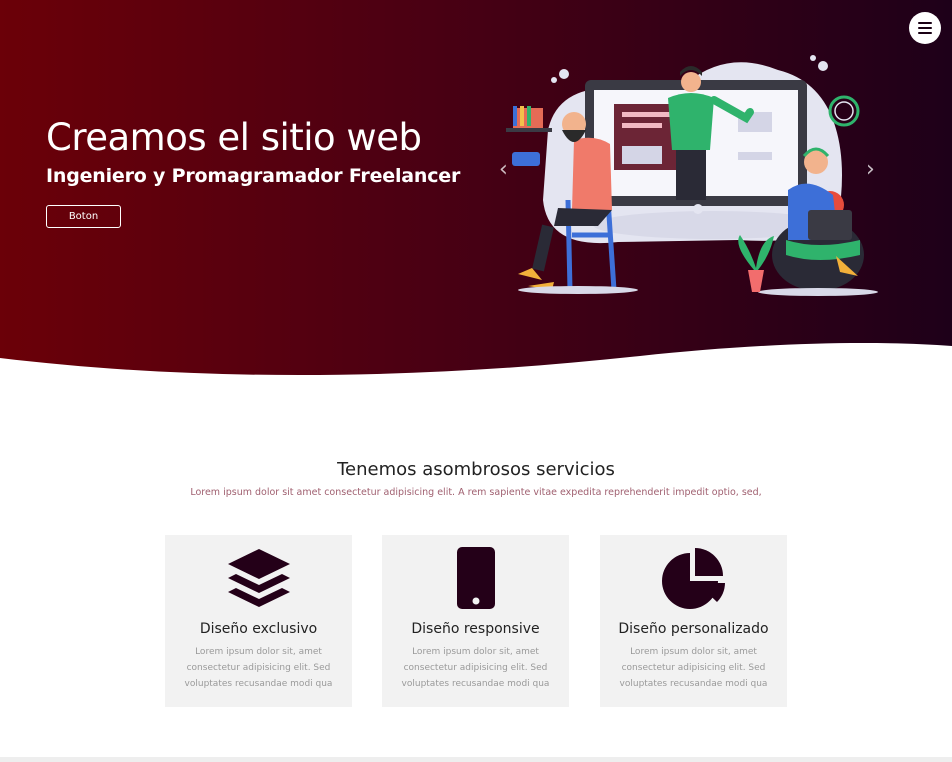 This screenshot has width=952, height=762. What do you see at coordinates (476, 469) in the screenshot?
I see `services-title: Tenemos asombrosos servicios` at bounding box center [476, 469].